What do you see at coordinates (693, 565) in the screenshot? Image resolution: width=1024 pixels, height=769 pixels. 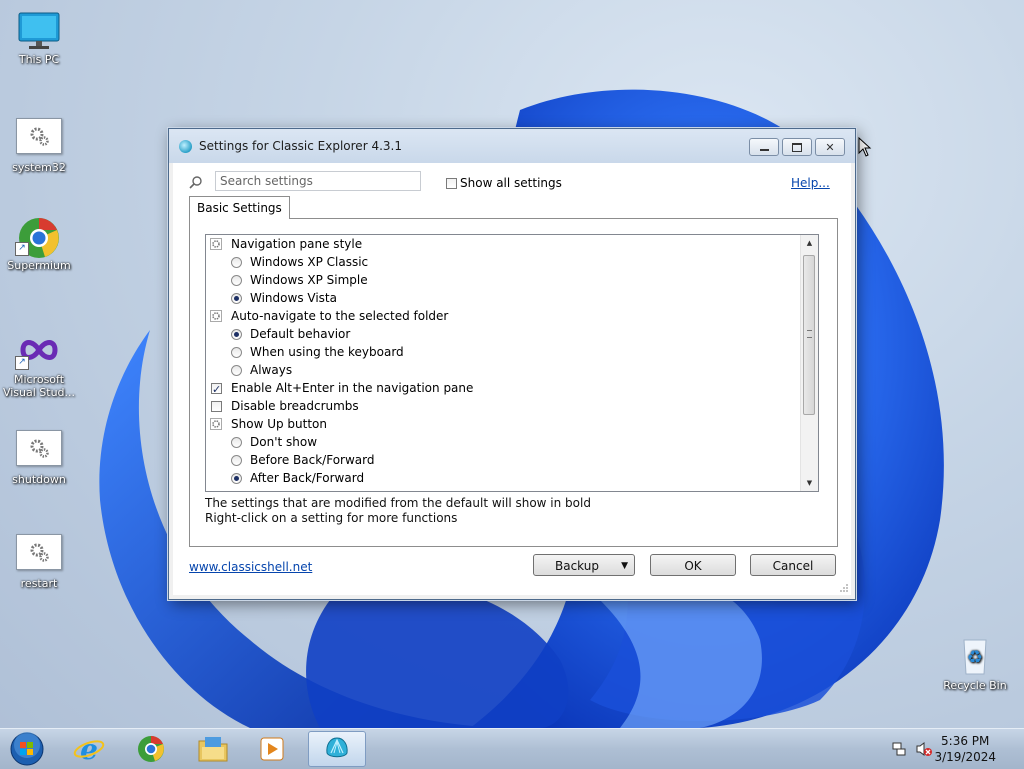 I see `ok-button: OK` at bounding box center [693, 565].